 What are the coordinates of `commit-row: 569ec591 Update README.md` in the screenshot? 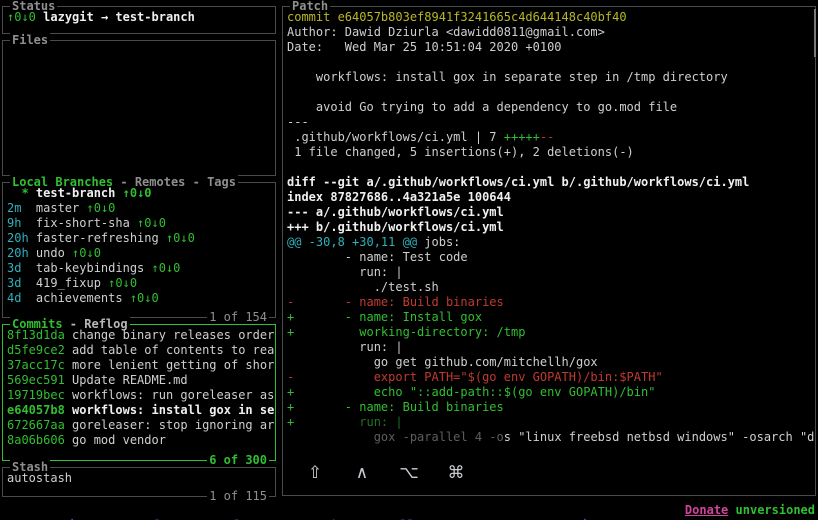 It's located at (139, 380).